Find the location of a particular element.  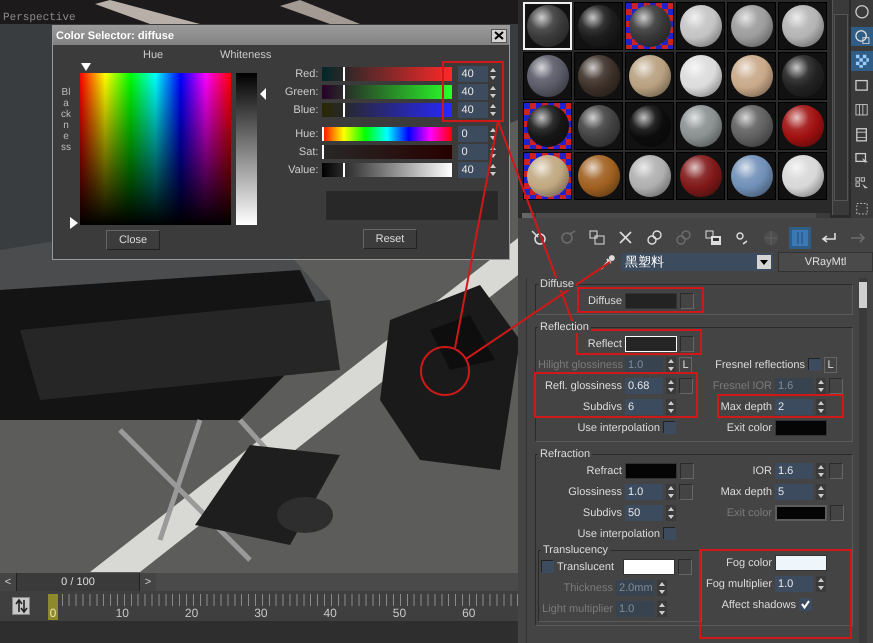

material-type-button: VRayMtl is located at coordinates (825, 262).